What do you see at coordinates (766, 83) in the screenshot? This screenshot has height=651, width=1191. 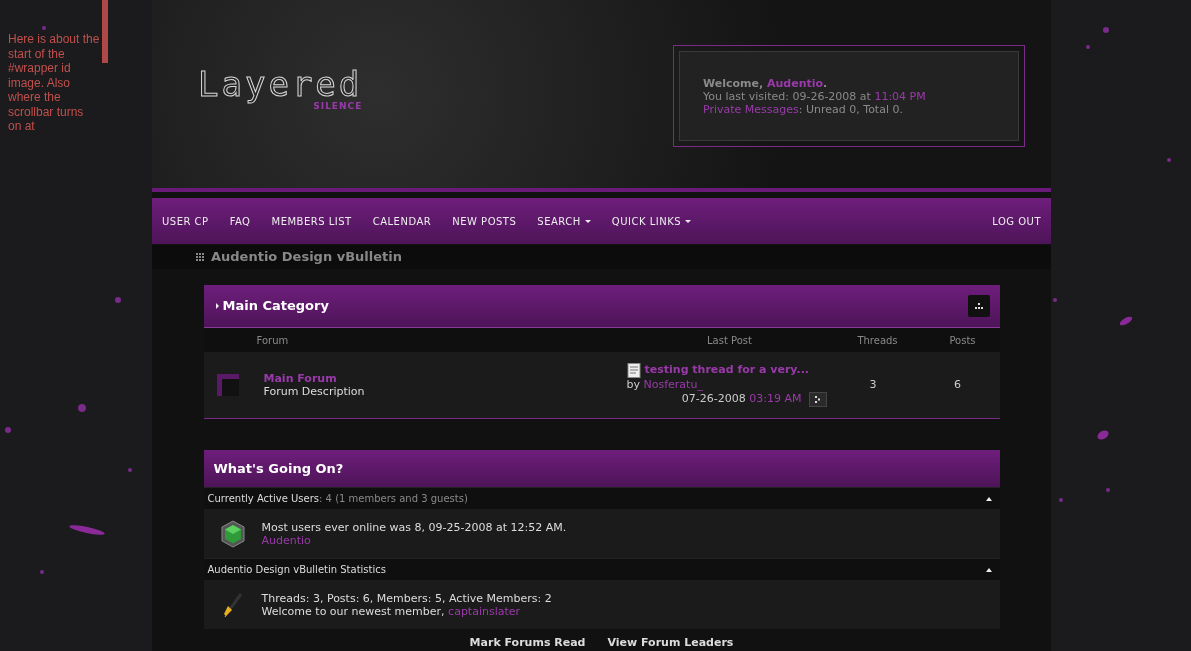 I see `welcome-text: Welcome, Audentio.` at bounding box center [766, 83].